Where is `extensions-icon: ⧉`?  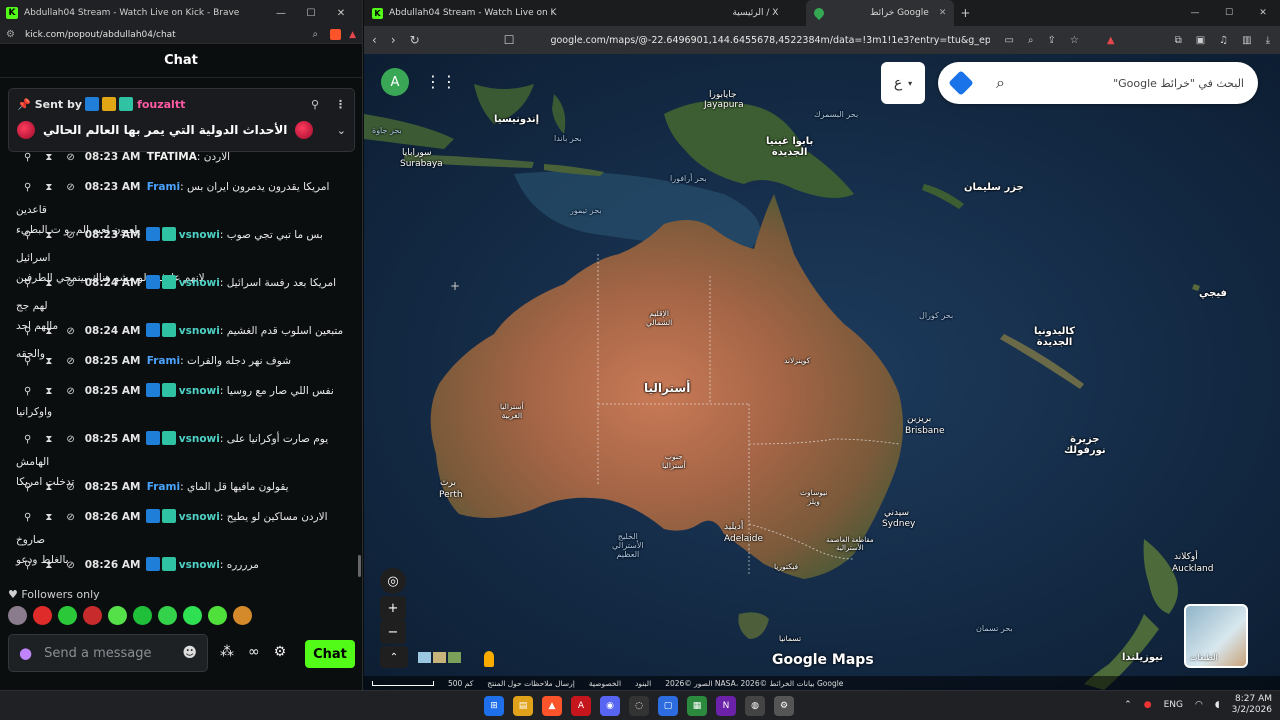 extensions-icon: ⧉ is located at coordinates (1178, 40).